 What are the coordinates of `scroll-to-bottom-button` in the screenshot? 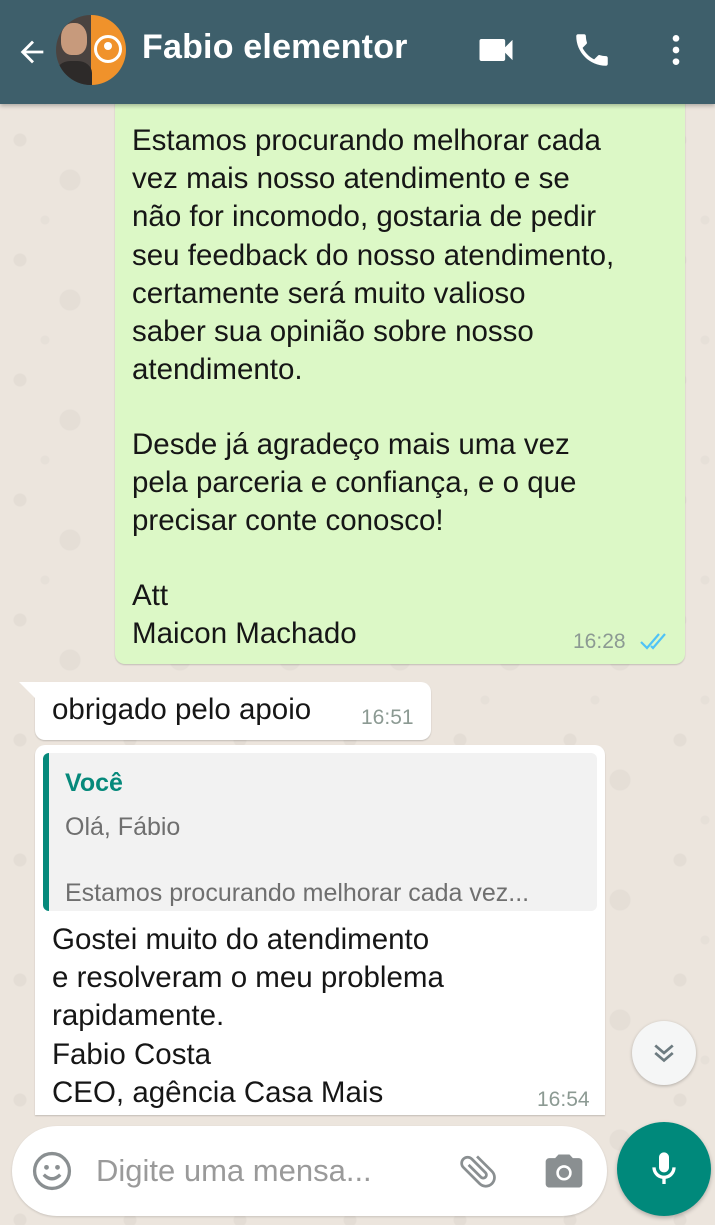 It's located at (664, 1053).